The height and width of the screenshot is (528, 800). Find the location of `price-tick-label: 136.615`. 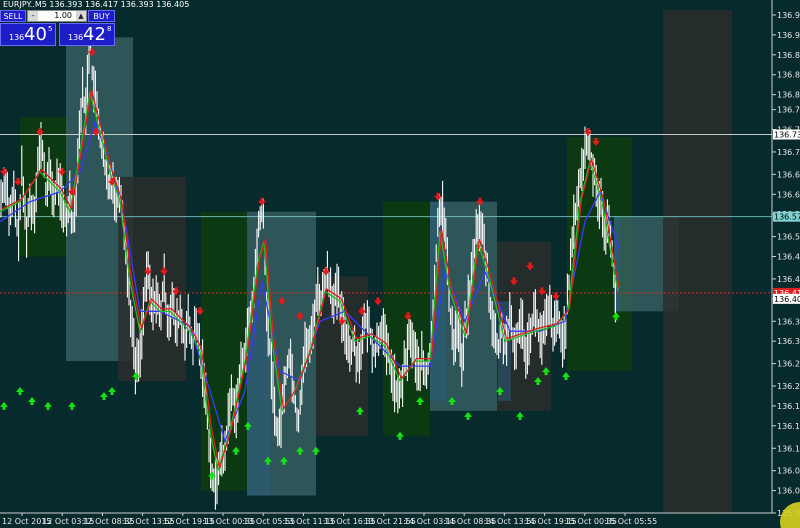

price-tick-label: 136.615 is located at coordinates (788, 194).